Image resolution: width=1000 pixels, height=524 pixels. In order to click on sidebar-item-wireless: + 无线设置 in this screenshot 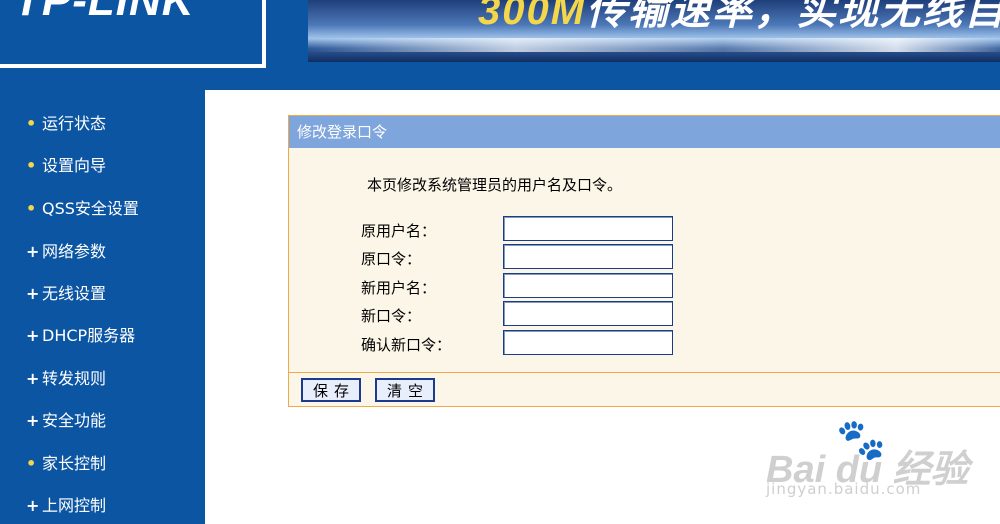, I will do `click(66, 294)`.